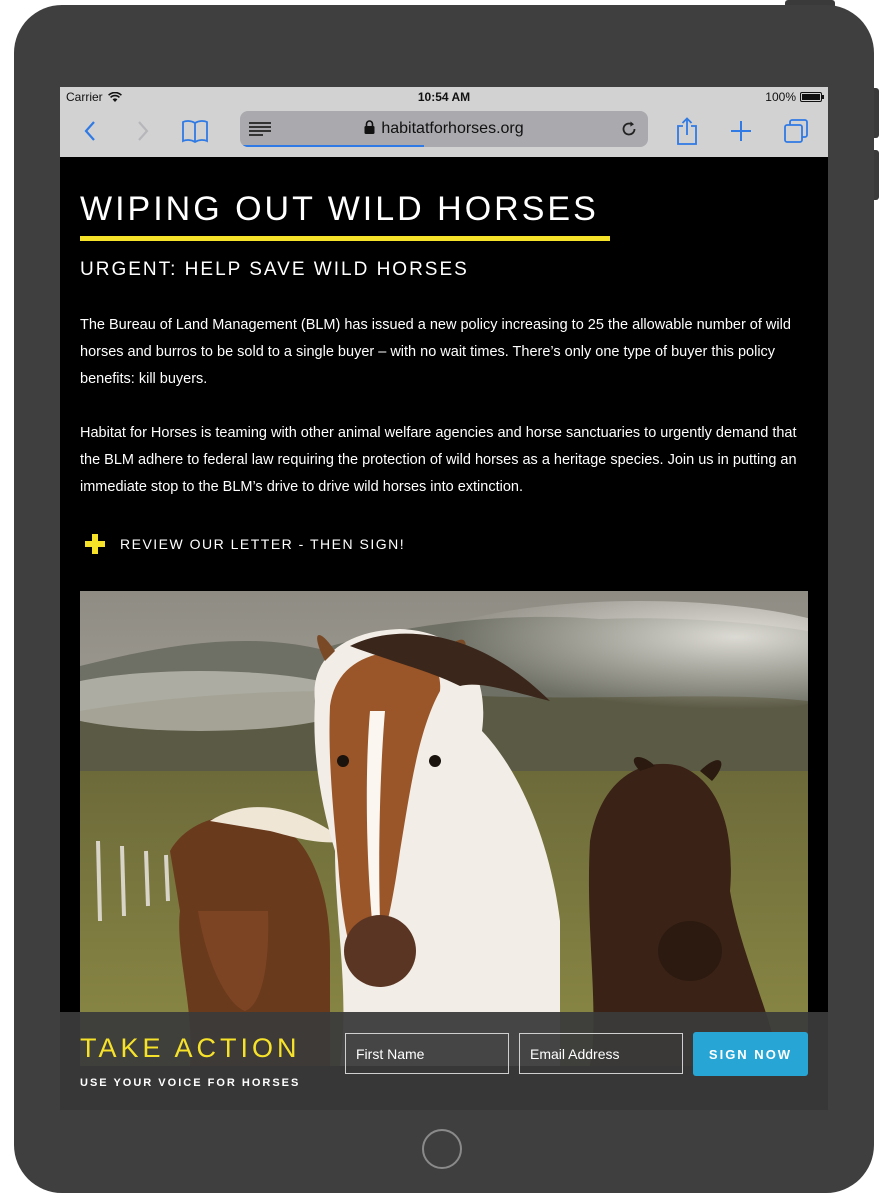  I want to click on url-text: habitatforhorses.org, so click(452, 128).